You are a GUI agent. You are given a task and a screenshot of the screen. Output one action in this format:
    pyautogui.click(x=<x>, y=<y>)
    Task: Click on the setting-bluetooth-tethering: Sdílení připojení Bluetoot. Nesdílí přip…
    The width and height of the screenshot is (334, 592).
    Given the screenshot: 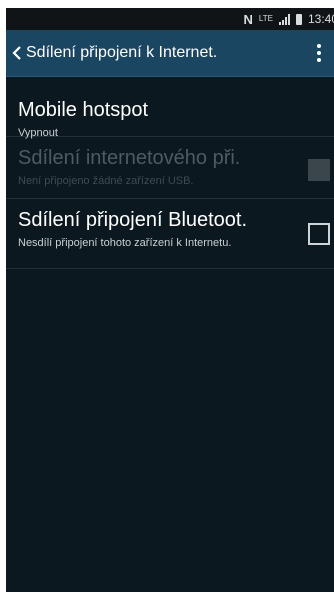 What is the action you would take?
    pyautogui.click(x=170, y=234)
    